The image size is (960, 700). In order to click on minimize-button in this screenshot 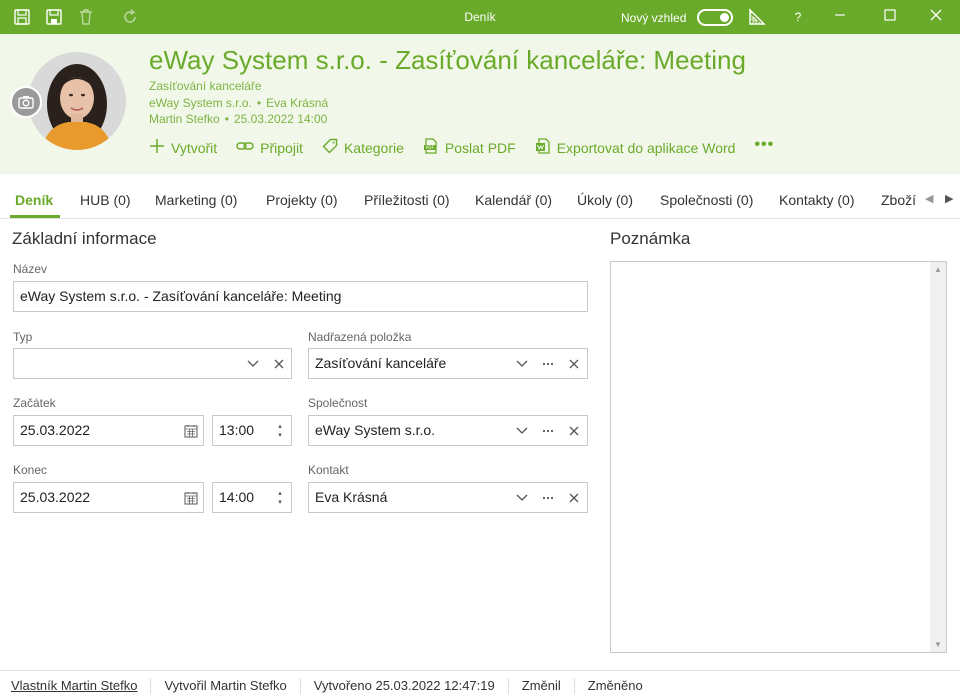, I will do `click(840, 17)`.